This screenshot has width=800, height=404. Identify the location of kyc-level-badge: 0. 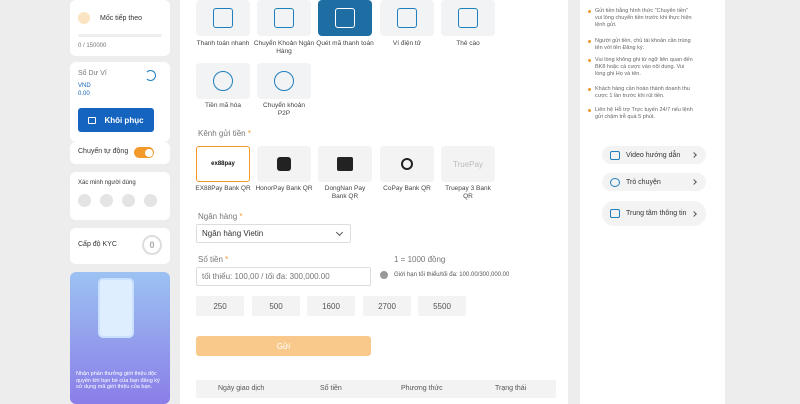
(152, 245).